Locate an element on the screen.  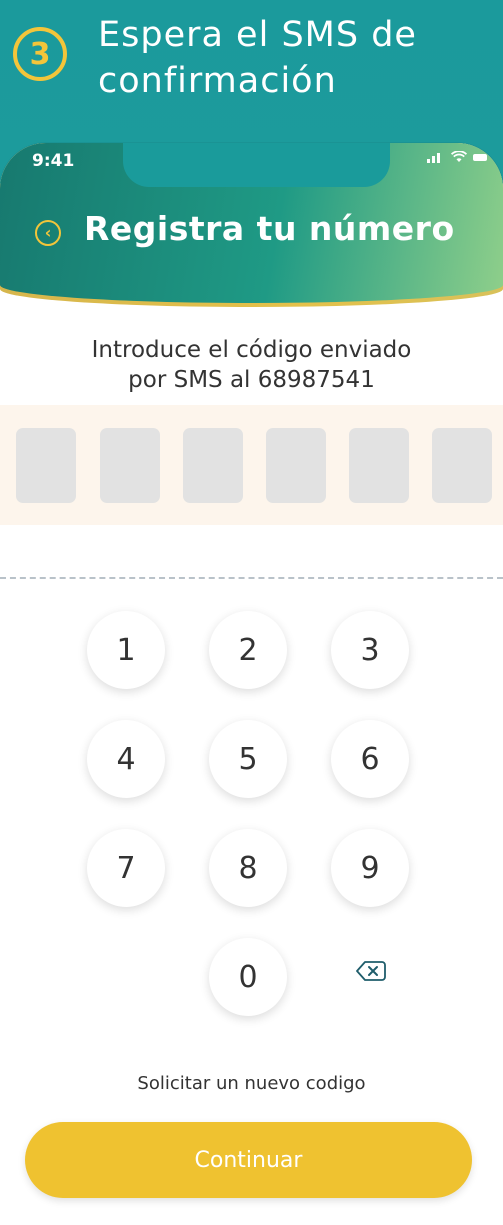
instruction-line2: por SMS al 68987541 is located at coordinates (251, 380).